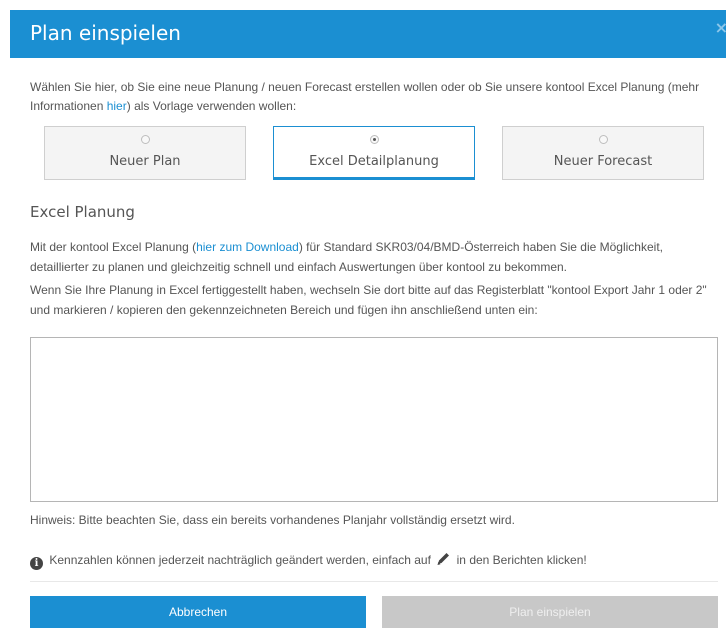 The height and width of the screenshot is (636, 726). What do you see at coordinates (550, 612) in the screenshot?
I see `submit-button: Plan einspielen` at bounding box center [550, 612].